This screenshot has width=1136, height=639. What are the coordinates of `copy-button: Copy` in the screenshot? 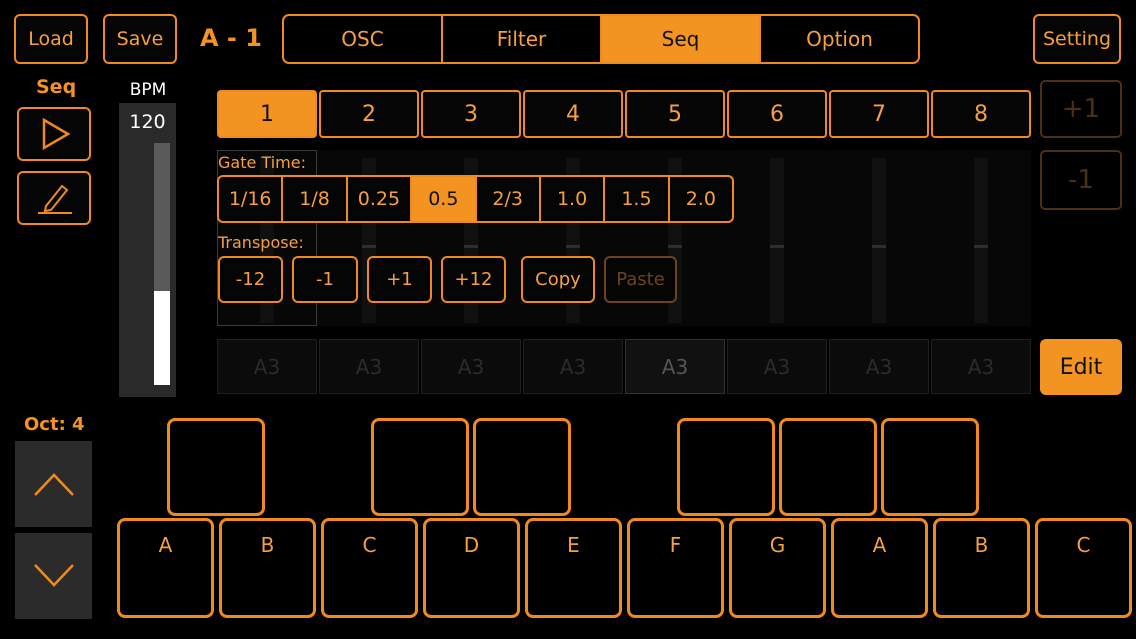 It's located at (558, 279).